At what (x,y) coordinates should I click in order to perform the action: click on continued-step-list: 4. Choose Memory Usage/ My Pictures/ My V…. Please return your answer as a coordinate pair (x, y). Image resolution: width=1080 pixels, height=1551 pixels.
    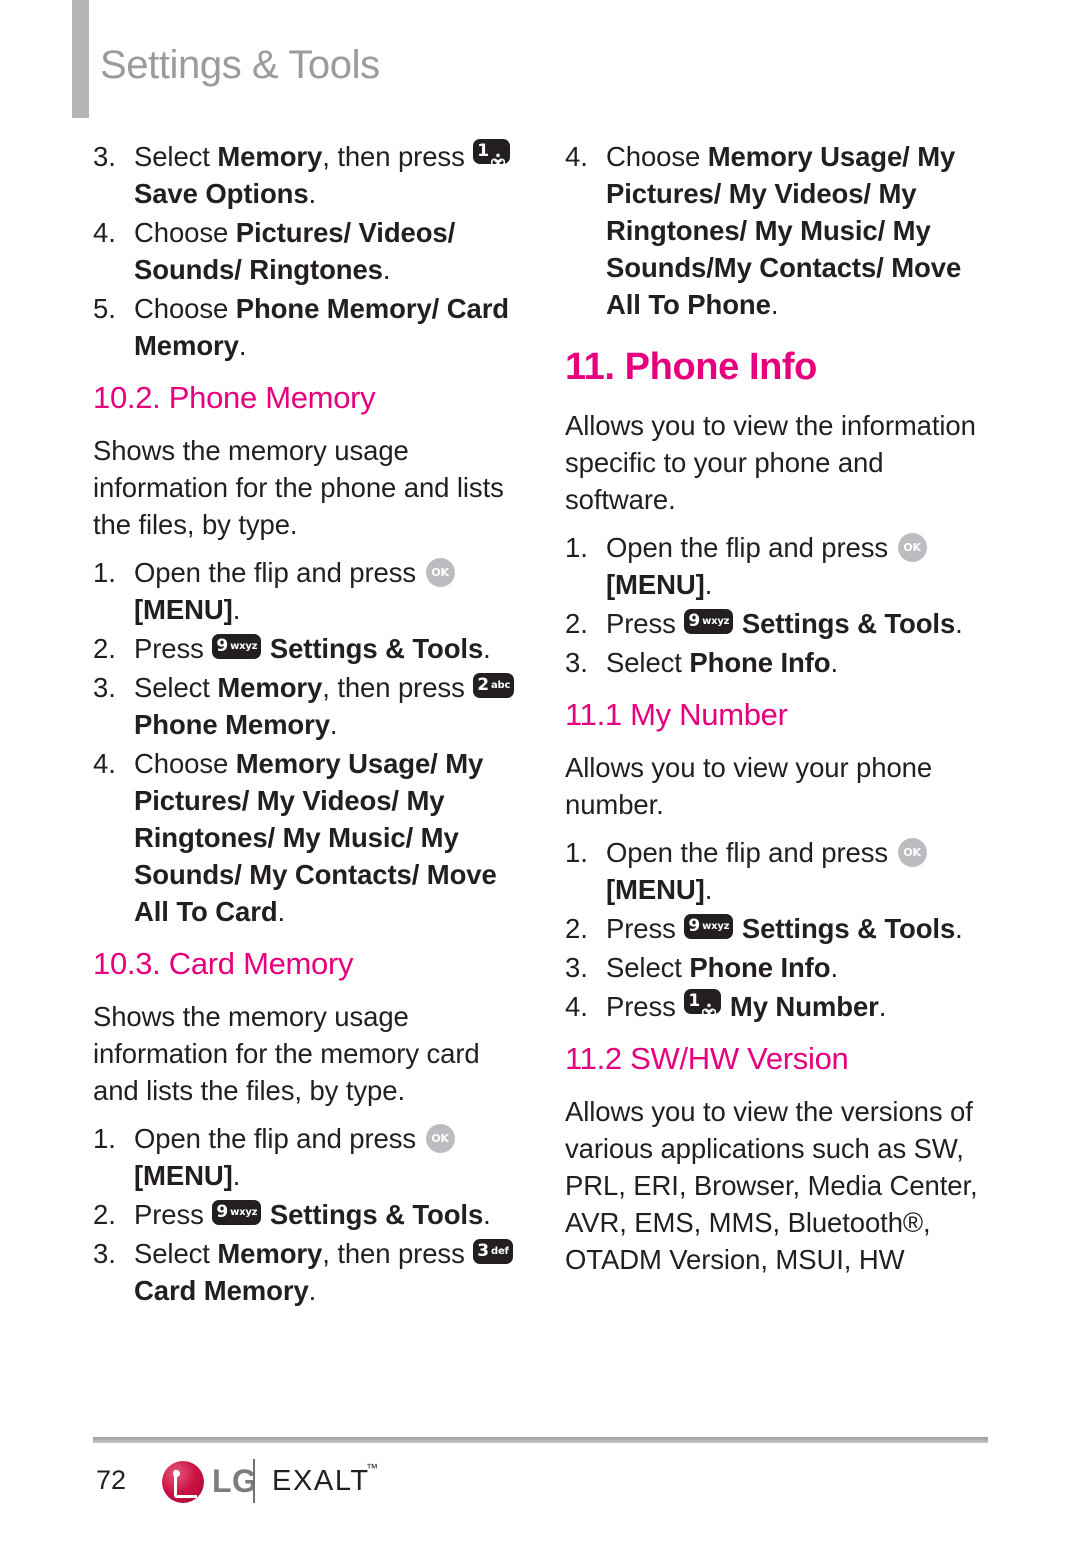
    Looking at the image, I should click on (780, 230).